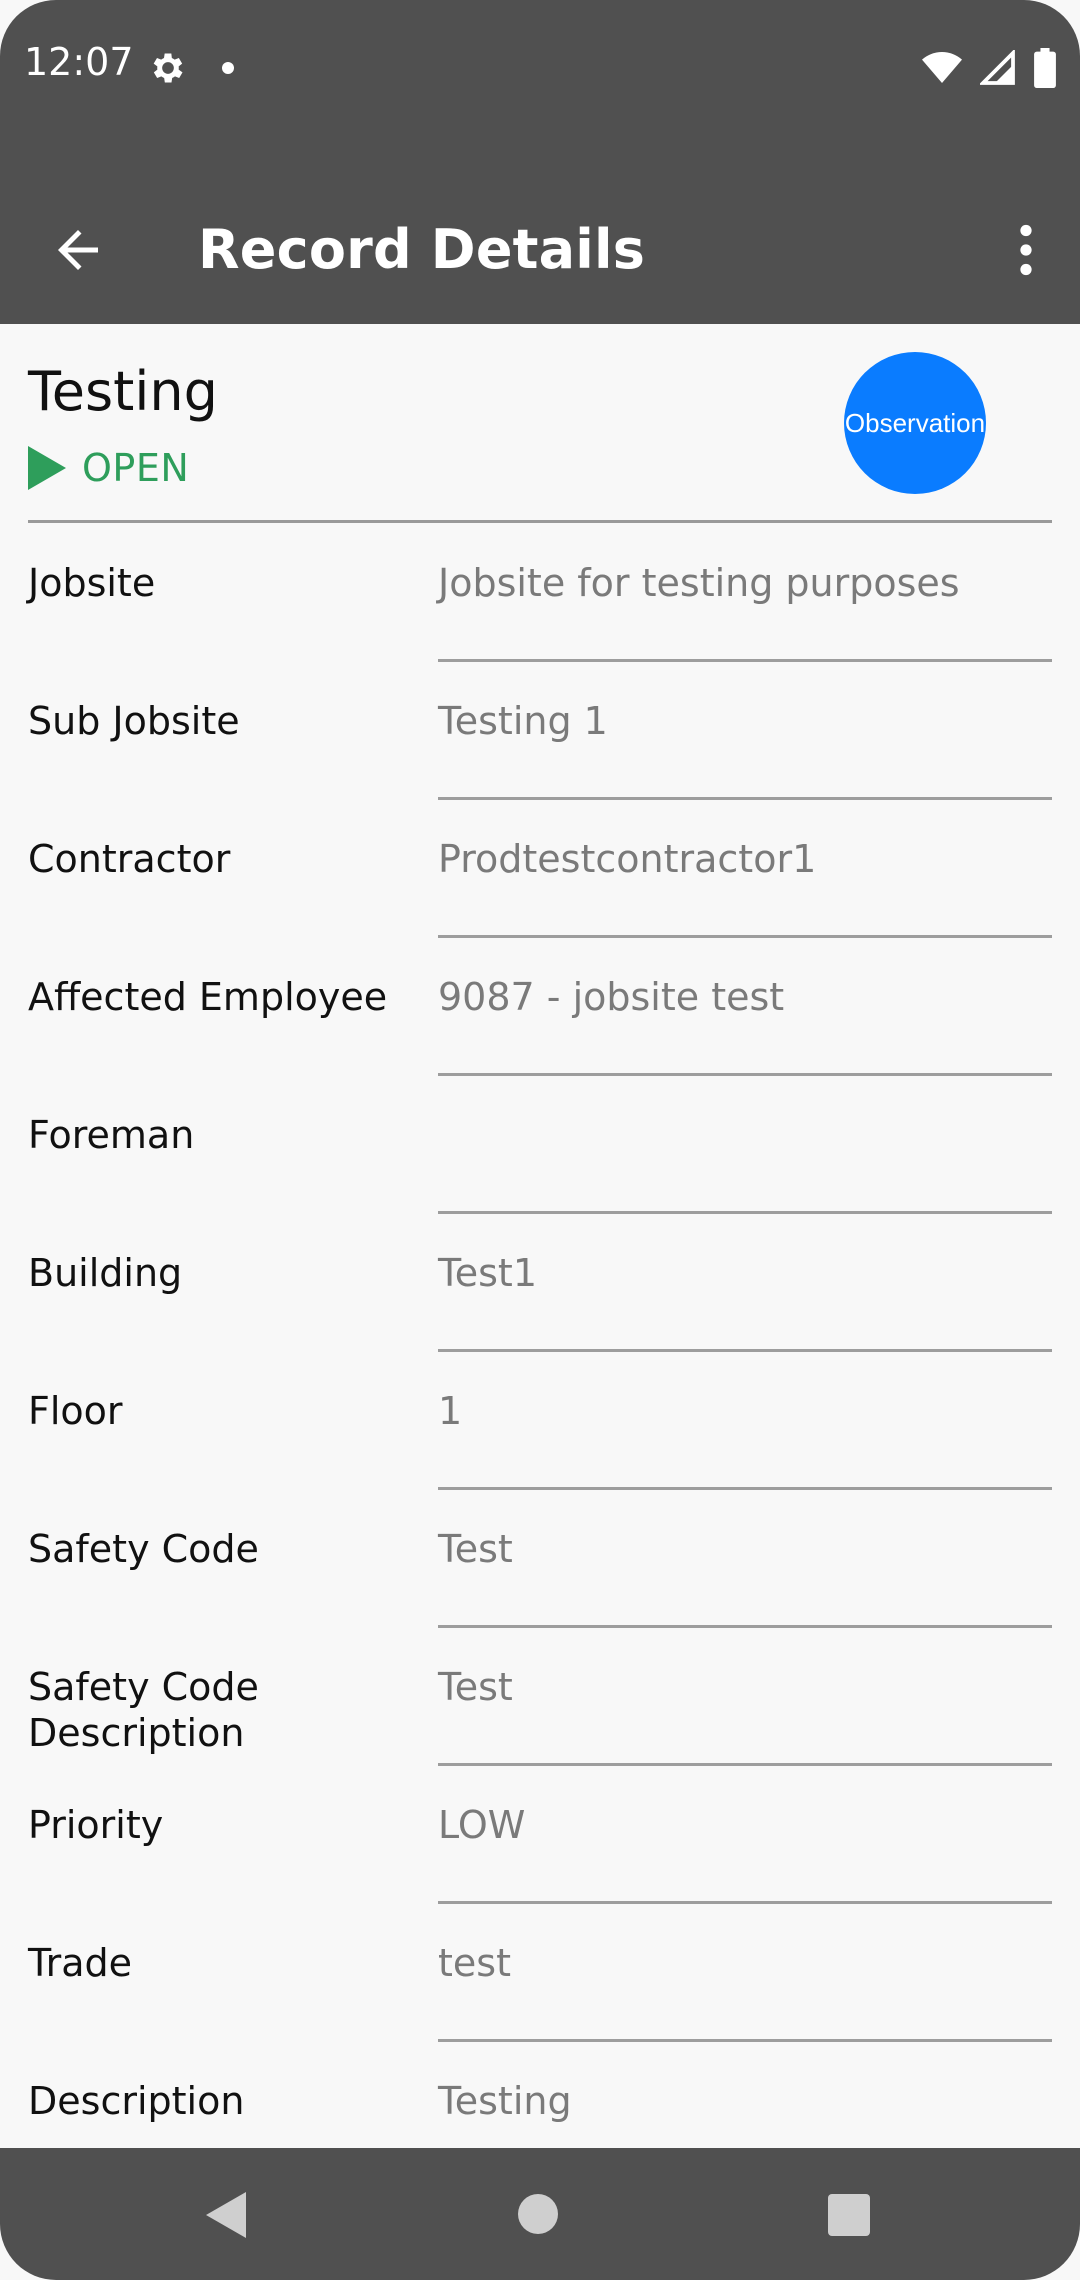 The width and height of the screenshot is (1080, 2280). Describe the element at coordinates (123, 391) in the screenshot. I see `record-title: Testing` at that location.